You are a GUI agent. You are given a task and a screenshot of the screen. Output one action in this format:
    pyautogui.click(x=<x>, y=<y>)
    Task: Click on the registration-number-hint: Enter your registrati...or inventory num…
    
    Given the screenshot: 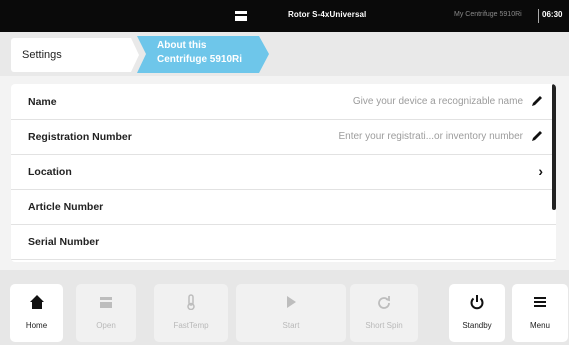 What is the action you would take?
    pyautogui.click(x=430, y=136)
    